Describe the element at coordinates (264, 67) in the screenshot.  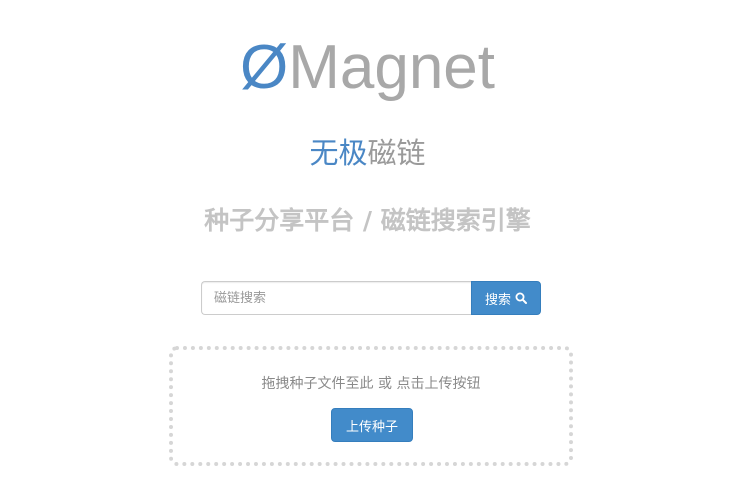
I see `logo-mark: Ø` at that location.